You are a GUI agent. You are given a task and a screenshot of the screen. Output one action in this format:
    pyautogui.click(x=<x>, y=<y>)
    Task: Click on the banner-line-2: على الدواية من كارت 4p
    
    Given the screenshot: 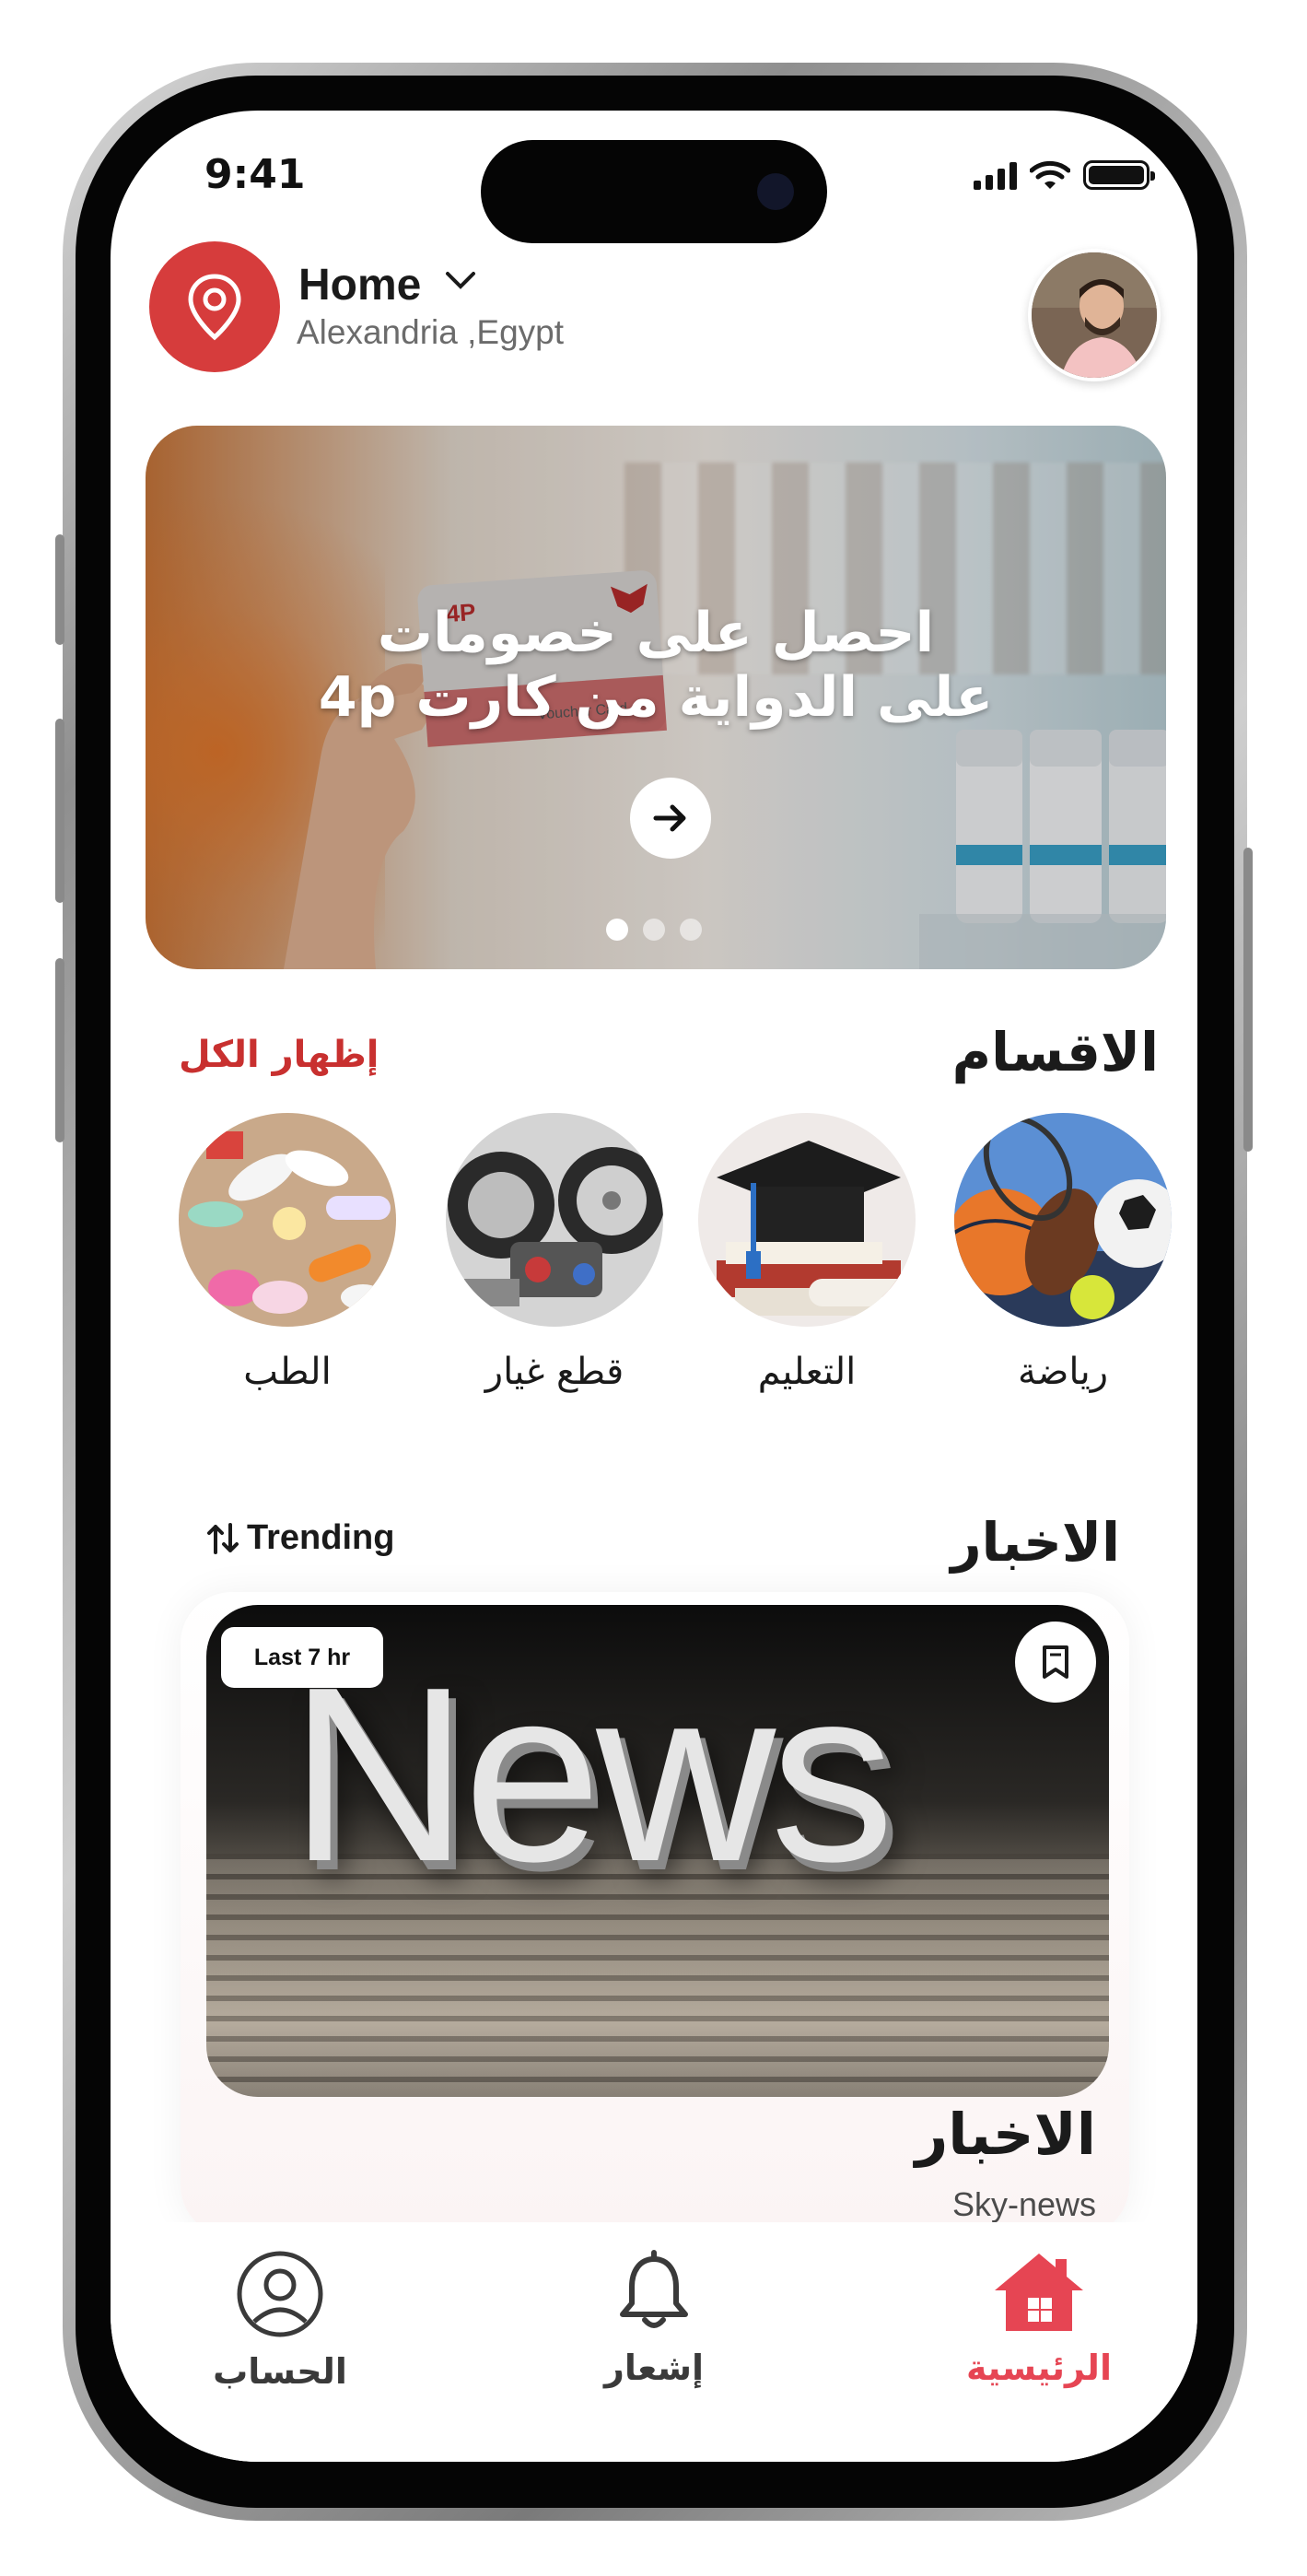 What is the action you would take?
    pyautogui.click(x=656, y=697)
    